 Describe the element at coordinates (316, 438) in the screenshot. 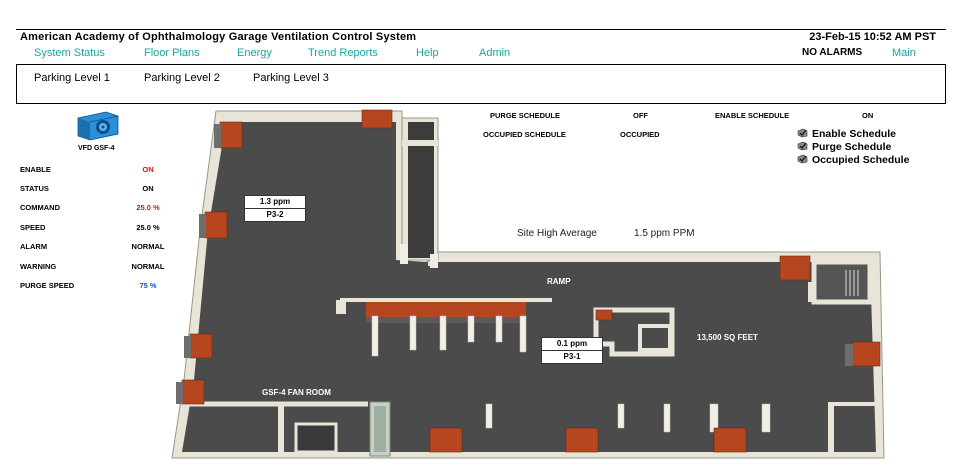

I see `fan-room-box` at that location.